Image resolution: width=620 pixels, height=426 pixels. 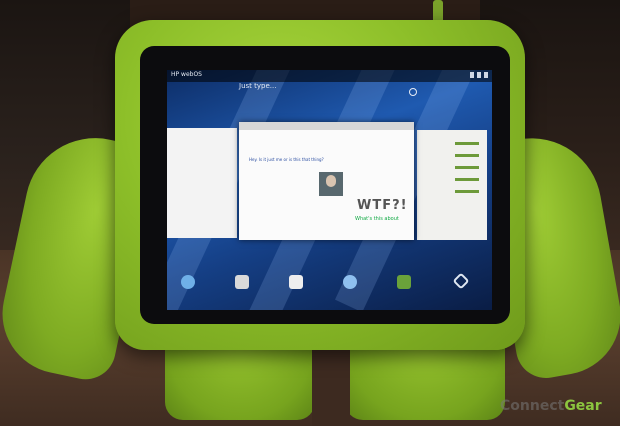 What do you see at coordinates (461, 281) in the screenshot?
I see `launcher-icon` at bounding box center [461, 281].